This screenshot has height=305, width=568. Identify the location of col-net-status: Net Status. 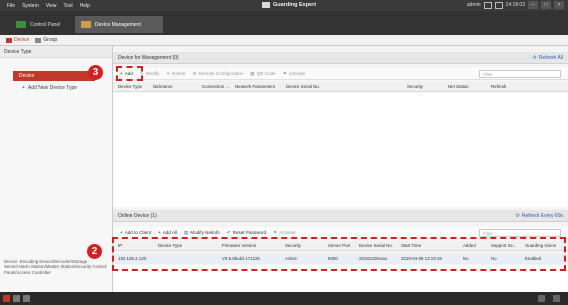
(458, 86).